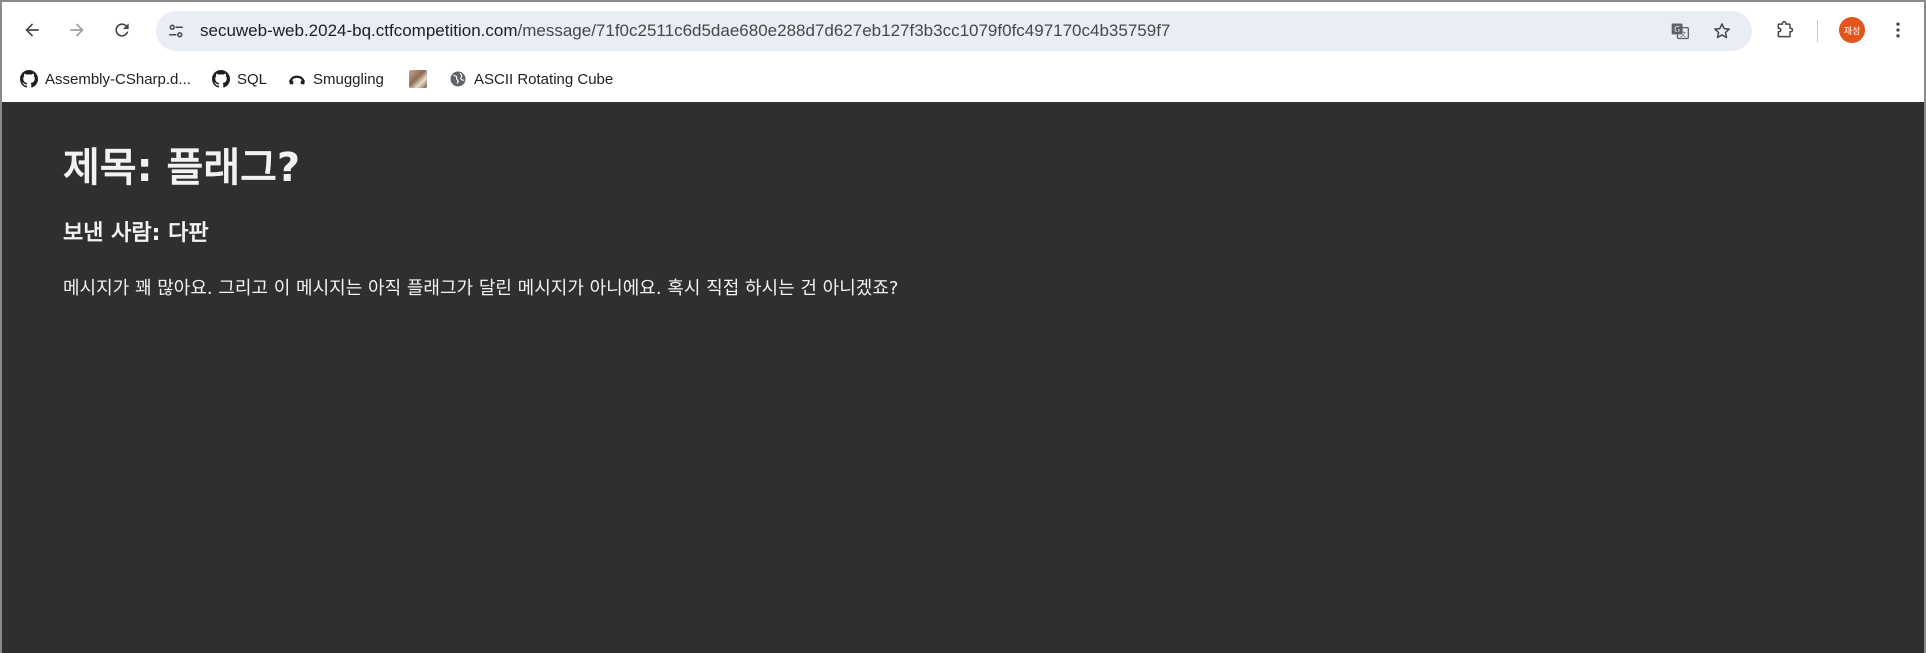 This screenshot has width=1926, height=653. I want to click on site-info-button, so click(176, 31).